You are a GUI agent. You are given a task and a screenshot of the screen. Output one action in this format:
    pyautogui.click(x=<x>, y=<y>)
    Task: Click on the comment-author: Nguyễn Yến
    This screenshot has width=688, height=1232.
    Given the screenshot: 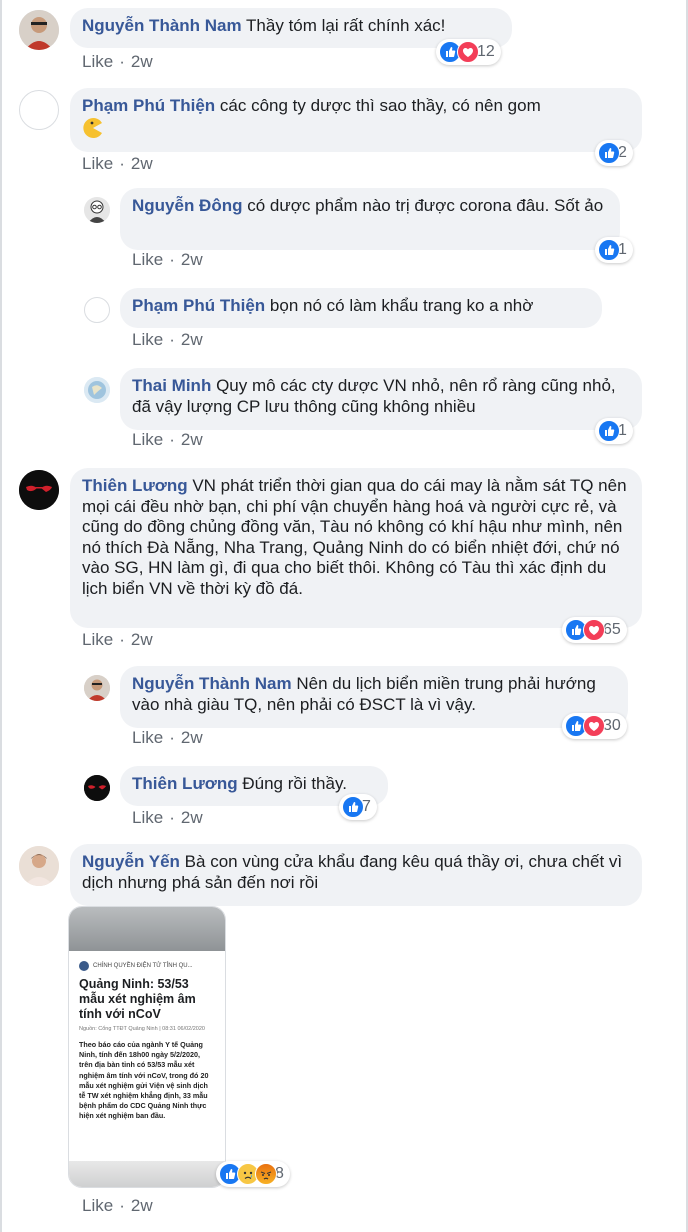 What is the action you would take?
    pyautogui.click(x=131, y=861)
    